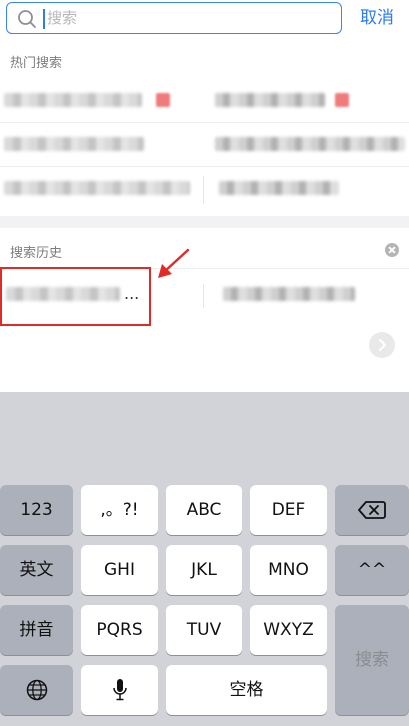 The image size is (409, 726). What do you see at coordinates (204, 570) in the screenshot?
I see `key-jkl: JKL` at bounding box center [204, 570].